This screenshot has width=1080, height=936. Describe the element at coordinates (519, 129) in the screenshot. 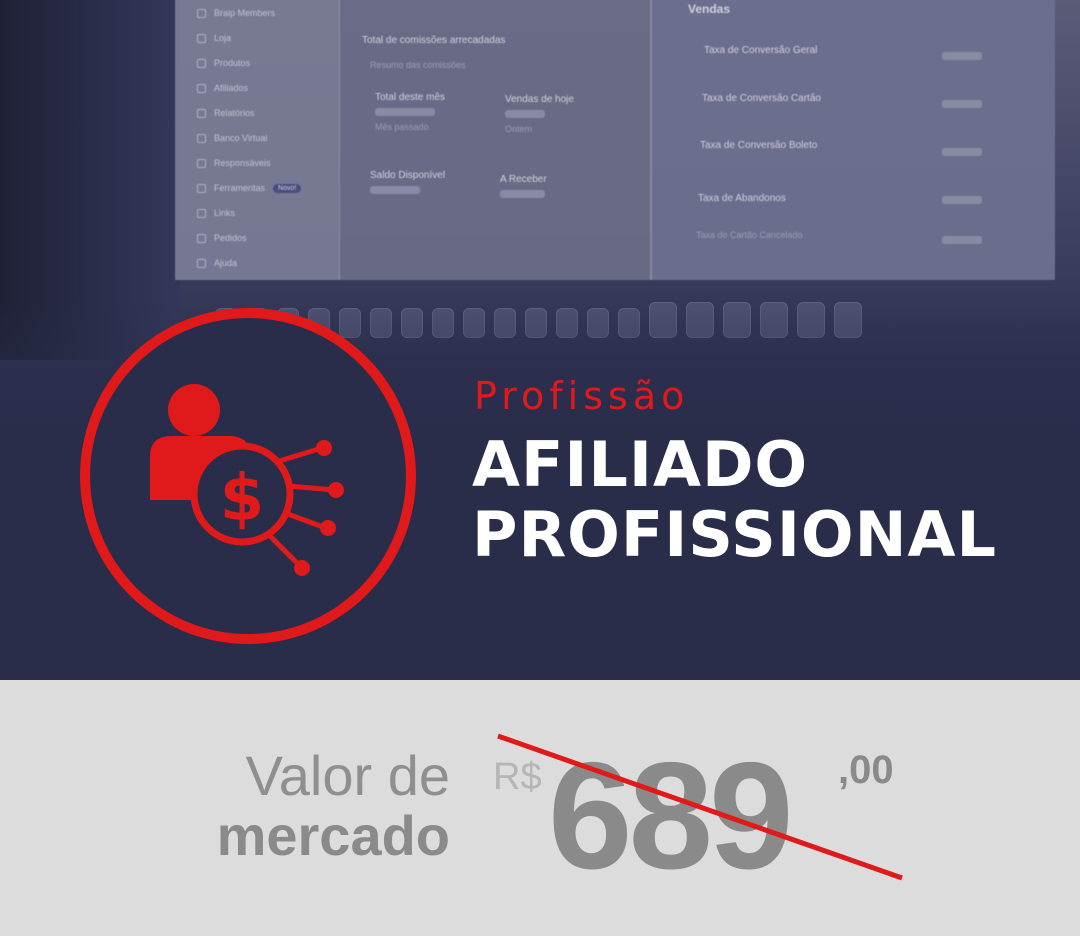

I see `today-sales-sub: Ontem` at that location.